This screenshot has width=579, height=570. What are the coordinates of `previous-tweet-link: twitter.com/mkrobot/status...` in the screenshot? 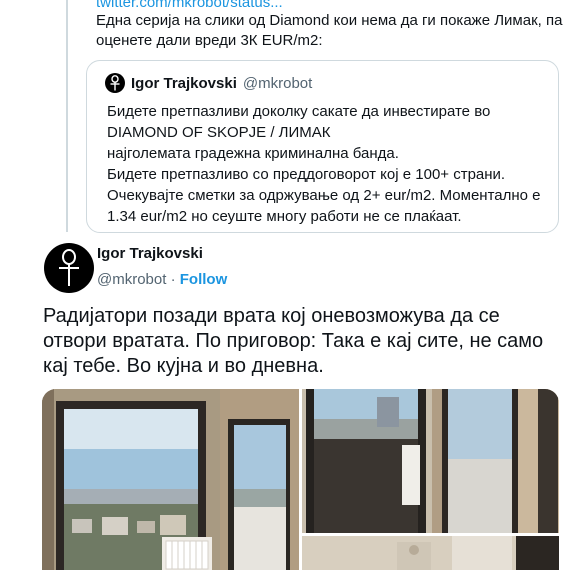 It's located at (189, 5).